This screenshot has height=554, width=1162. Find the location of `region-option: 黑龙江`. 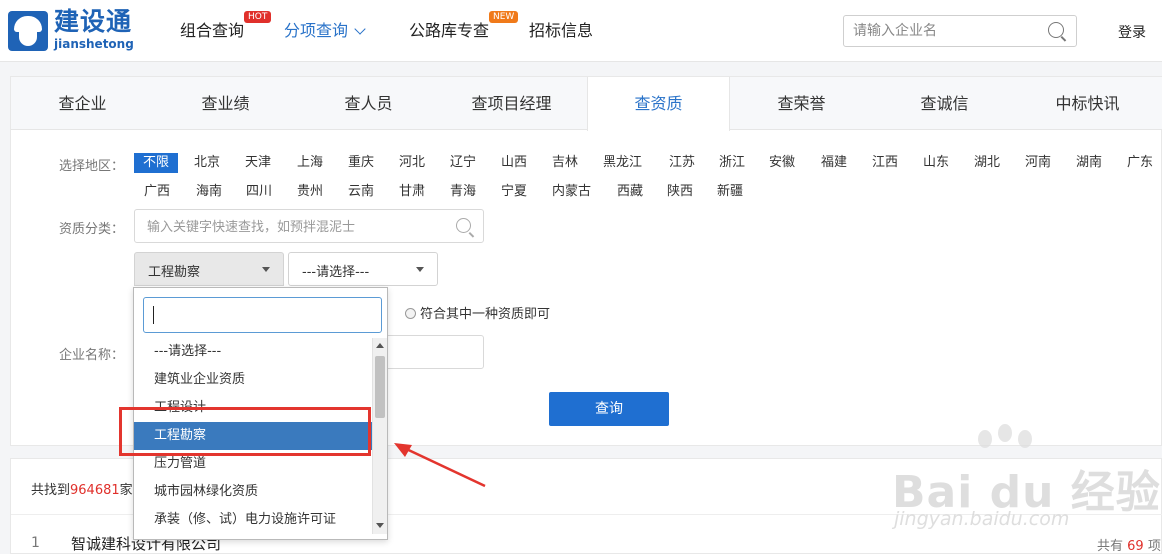

region-option: 黑龙江 is located at coordinates (622, 163).